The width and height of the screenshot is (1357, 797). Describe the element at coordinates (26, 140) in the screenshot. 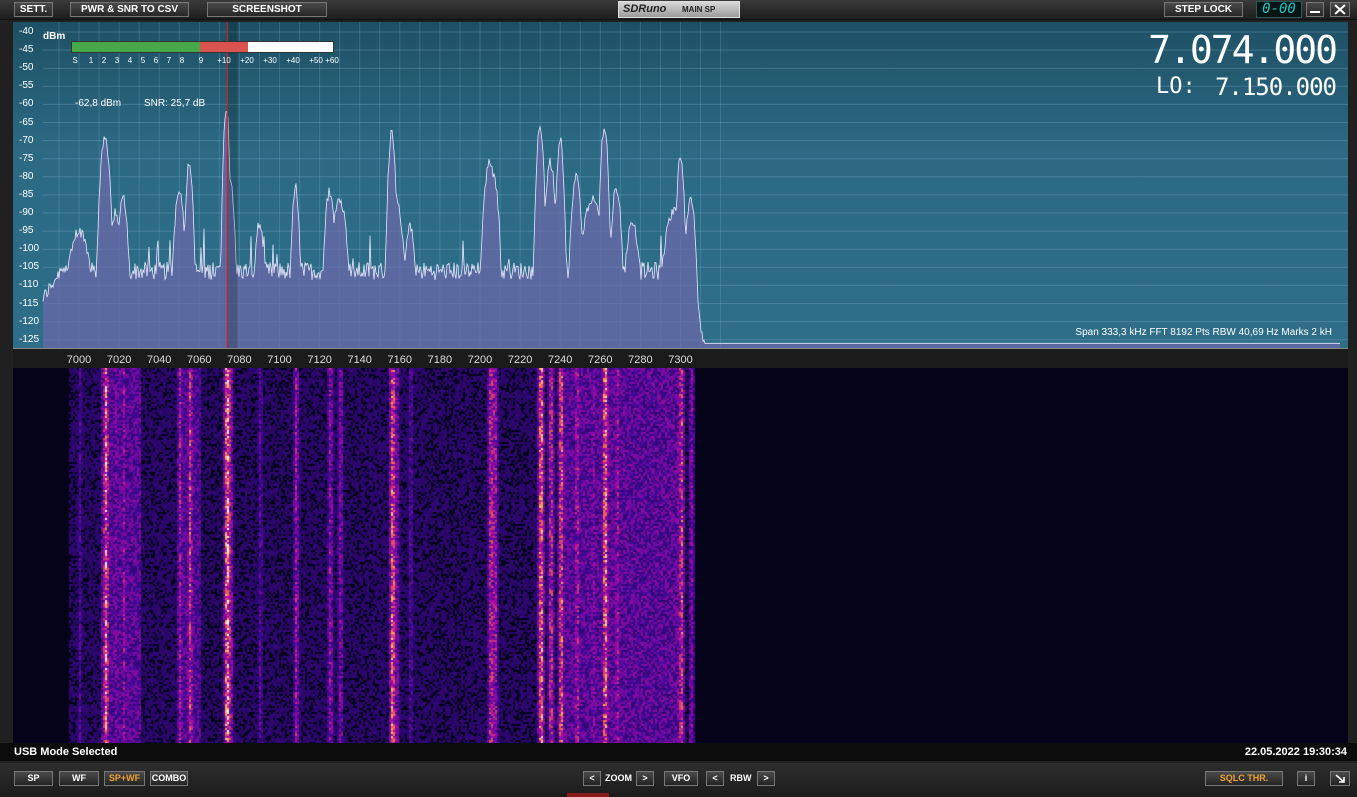

I see `y-tick-label: -70` at that location.